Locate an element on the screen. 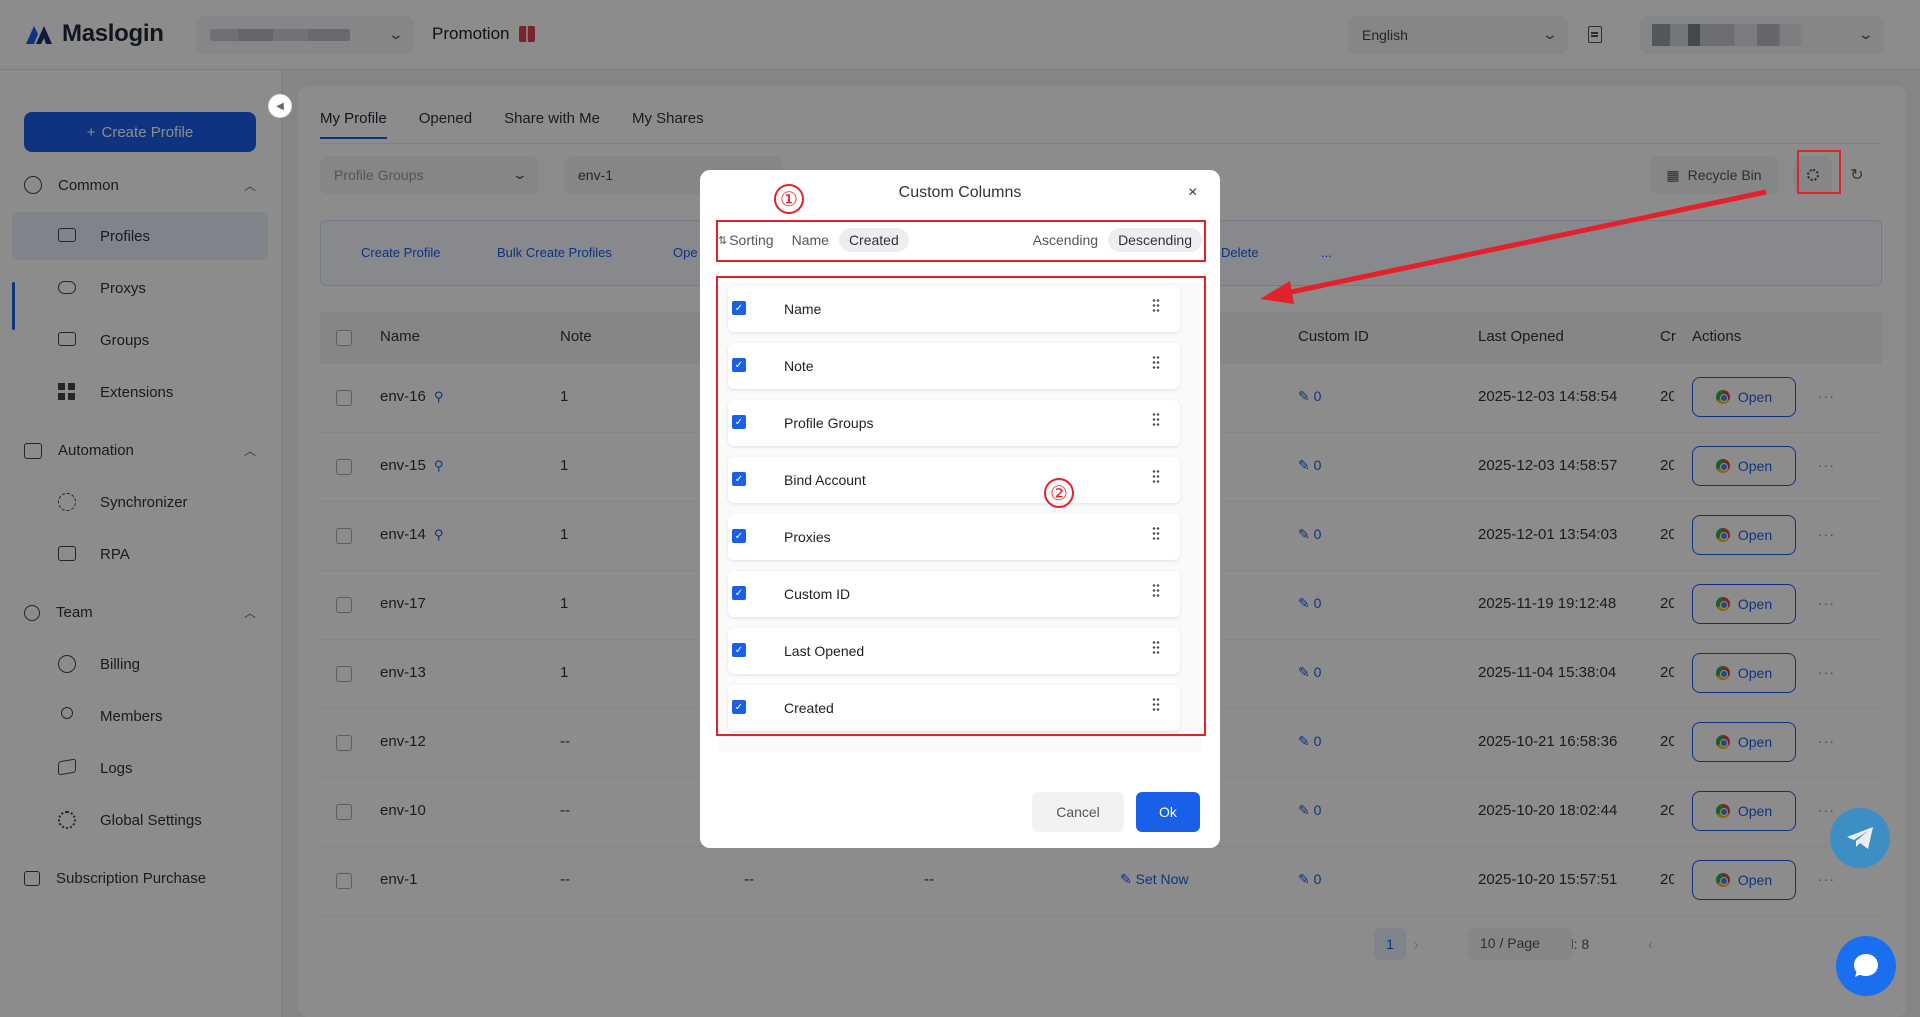  chevron-left-icon: ◀ is located at coordinates (280, 106).